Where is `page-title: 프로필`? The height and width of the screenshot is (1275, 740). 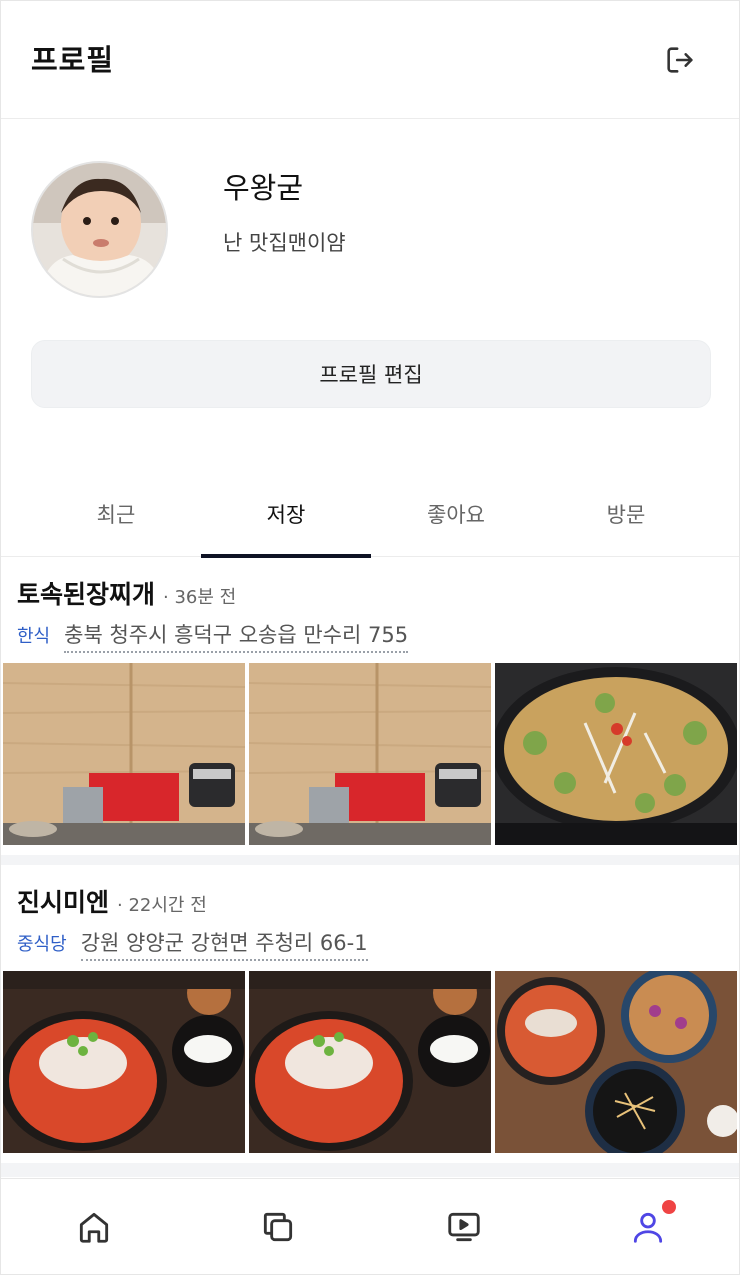
page-title: 프로필 is located at coordinates (73, 60).